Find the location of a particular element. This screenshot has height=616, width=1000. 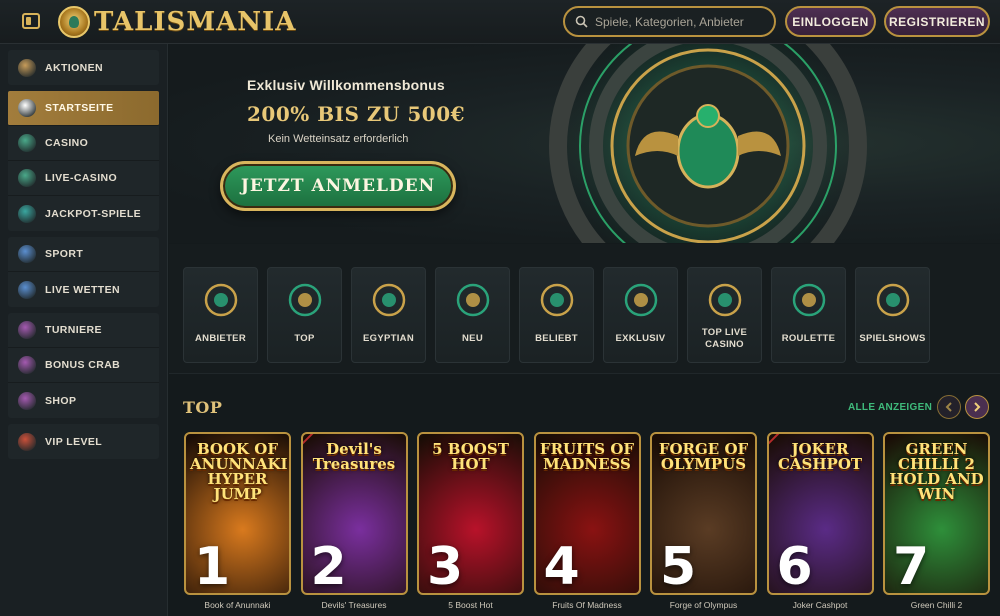

category-egyptian: EGYPTIAN is located at coordinates (388, 315).